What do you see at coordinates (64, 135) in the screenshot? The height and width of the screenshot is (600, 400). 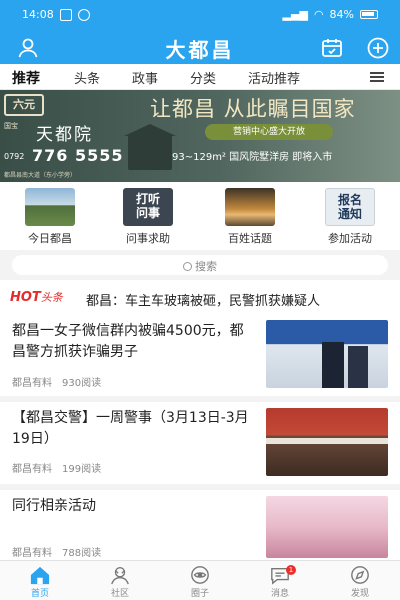 I see `banner-brand: 天都院` at bounding box center [64, 135].